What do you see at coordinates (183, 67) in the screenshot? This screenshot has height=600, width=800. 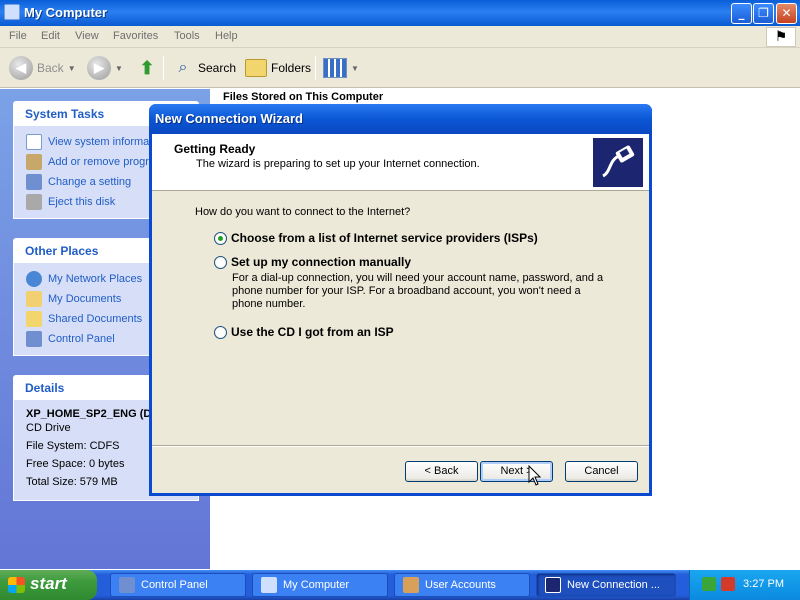 I see `search-icon: ⌕` at bounding box center [183, 67].